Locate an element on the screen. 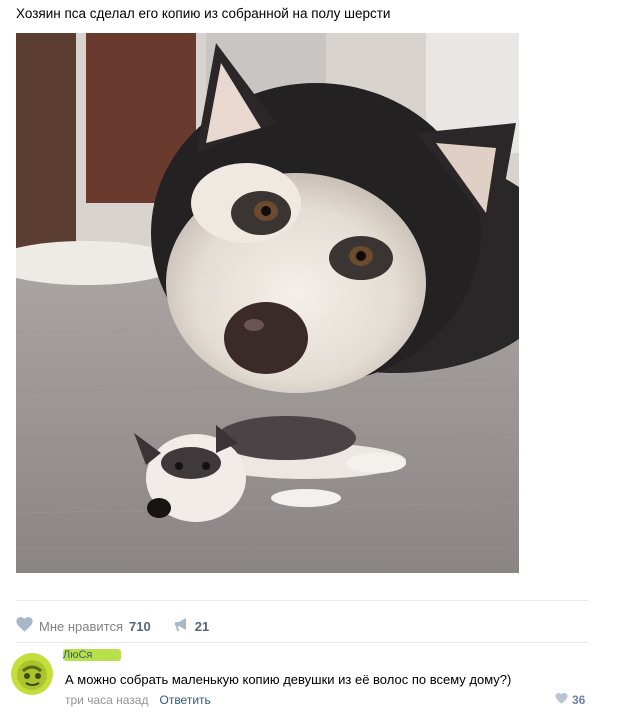  commenter-avatar is located at coordinates (32, 674).